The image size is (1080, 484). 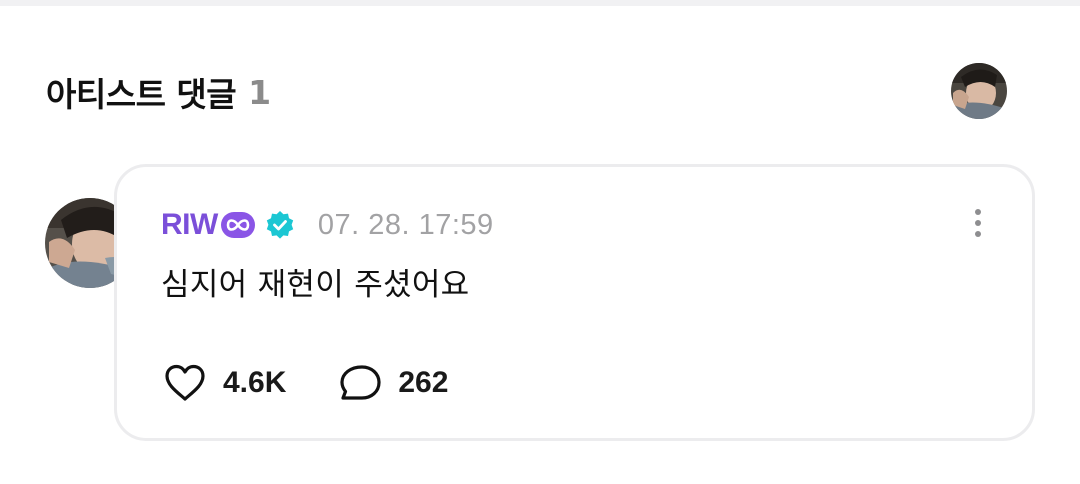 I want to click on heart-outline-icon, so click(x=185, y=382).